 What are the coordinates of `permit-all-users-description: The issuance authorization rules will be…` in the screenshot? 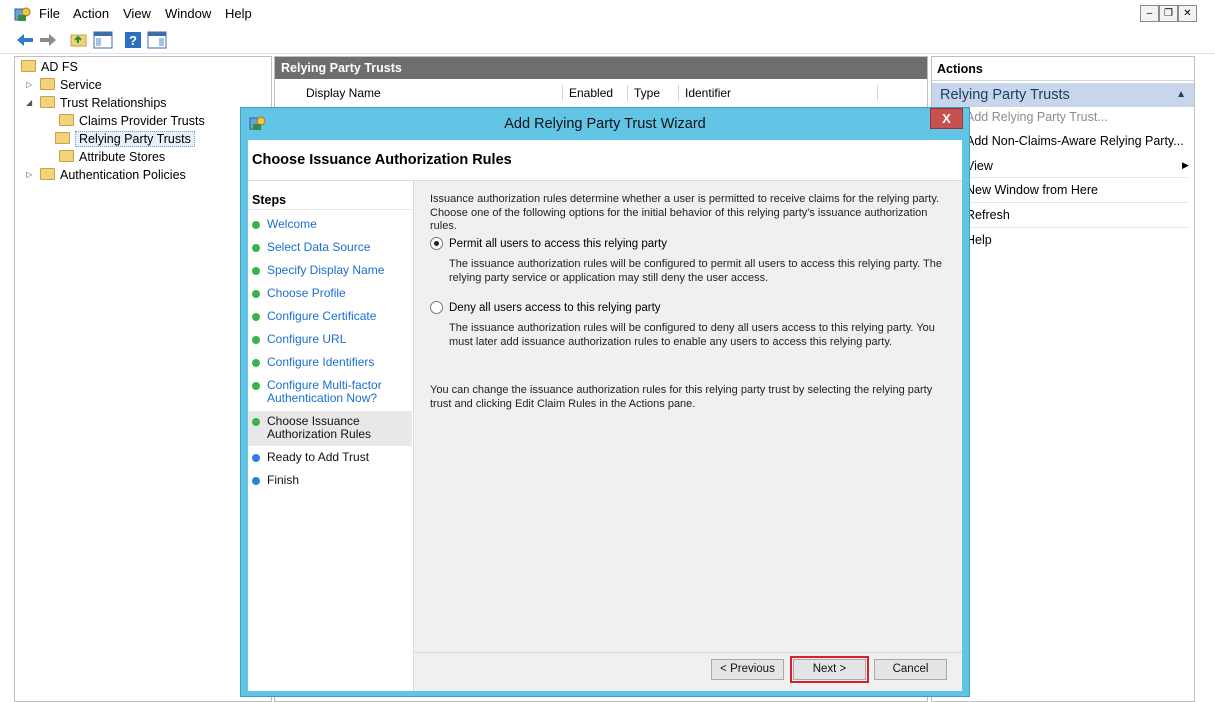 It's located at (695, 271).